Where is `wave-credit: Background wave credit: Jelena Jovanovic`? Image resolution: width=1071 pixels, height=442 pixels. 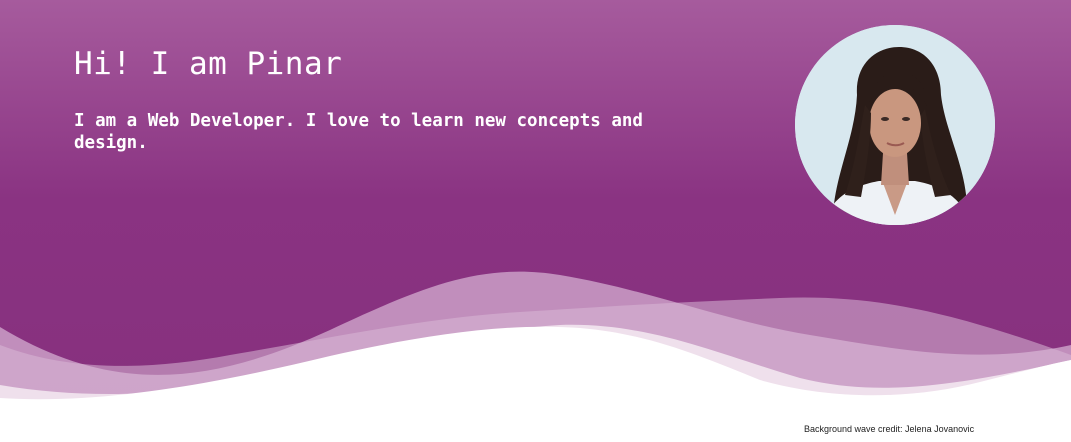 wave-credit: Background wave credit: Jelena Jovanovic is located at coordinates (889, 429).